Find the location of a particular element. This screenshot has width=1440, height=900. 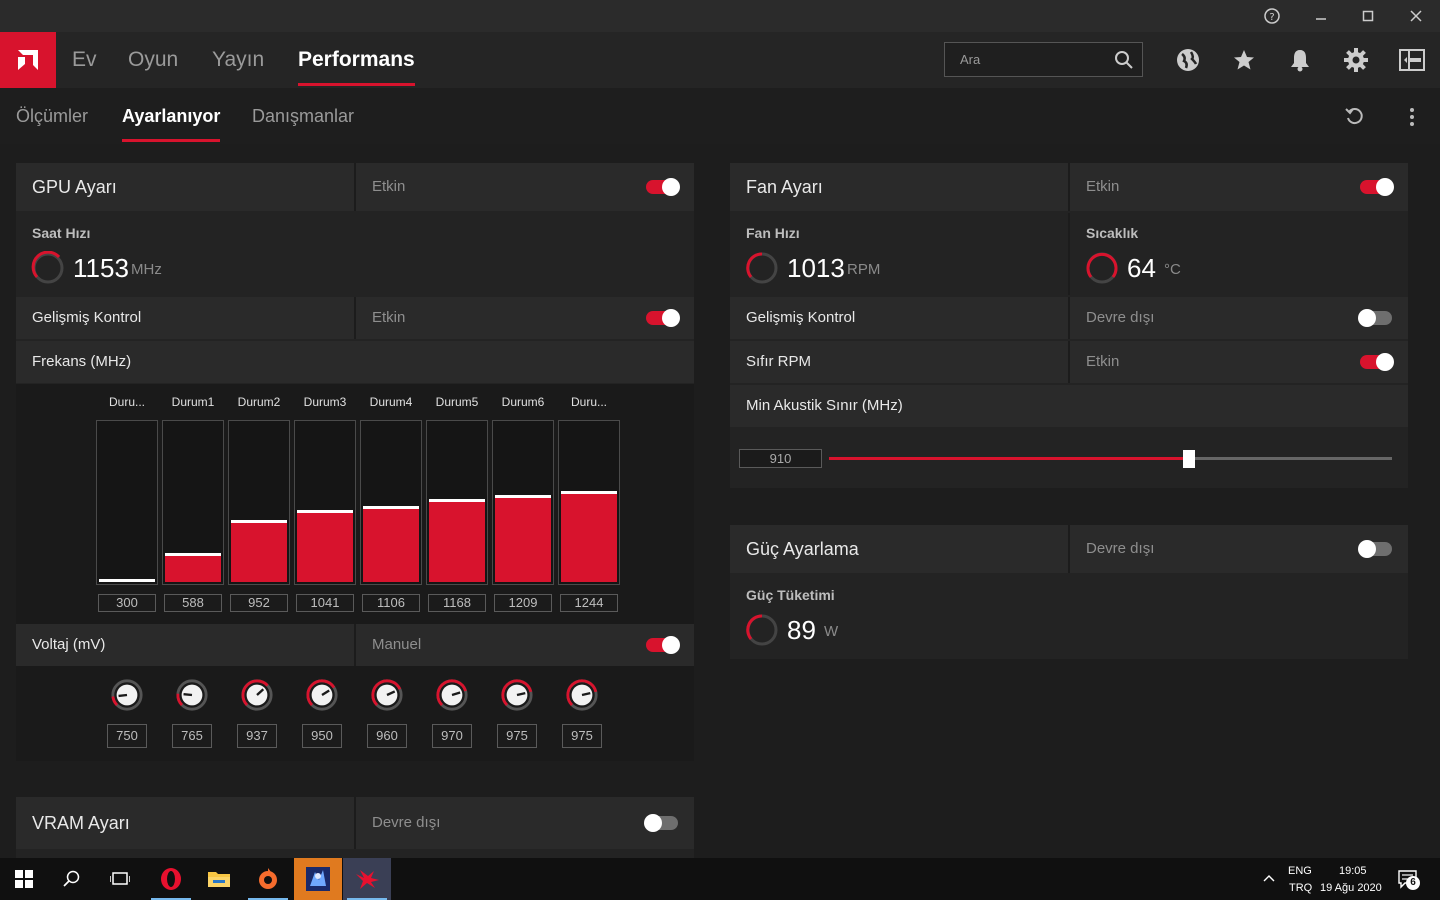

tab-ev: Ev is located at coordinates (84, 60).